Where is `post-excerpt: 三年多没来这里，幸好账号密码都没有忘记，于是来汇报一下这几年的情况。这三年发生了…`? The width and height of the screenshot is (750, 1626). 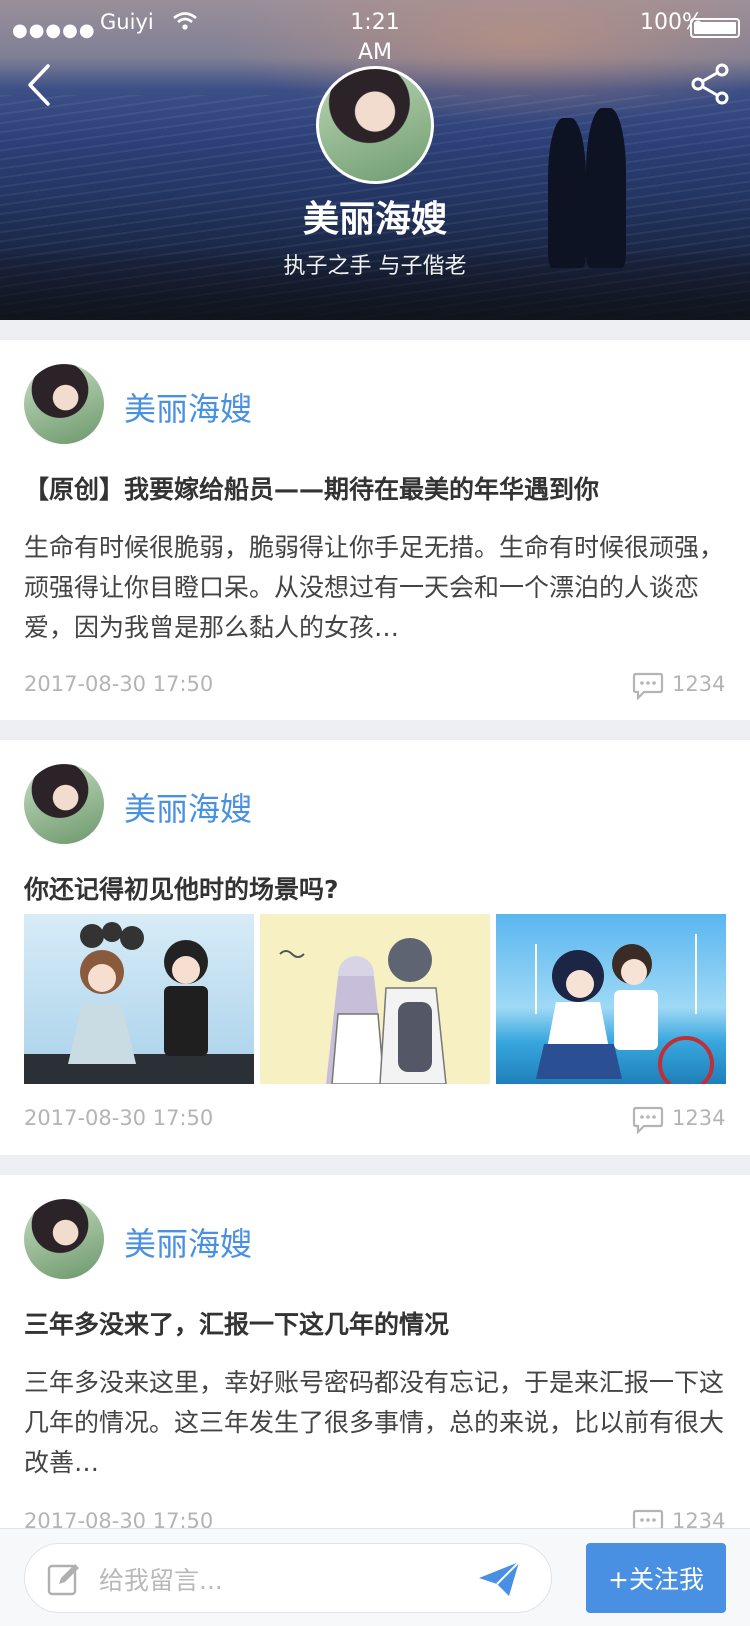
post-excerpt: 三年多没来这里，幸好账号密码都没有忘记，于是来汇报一下这几年的情况。这三年发生了… is located at coordinates (374, 1422).